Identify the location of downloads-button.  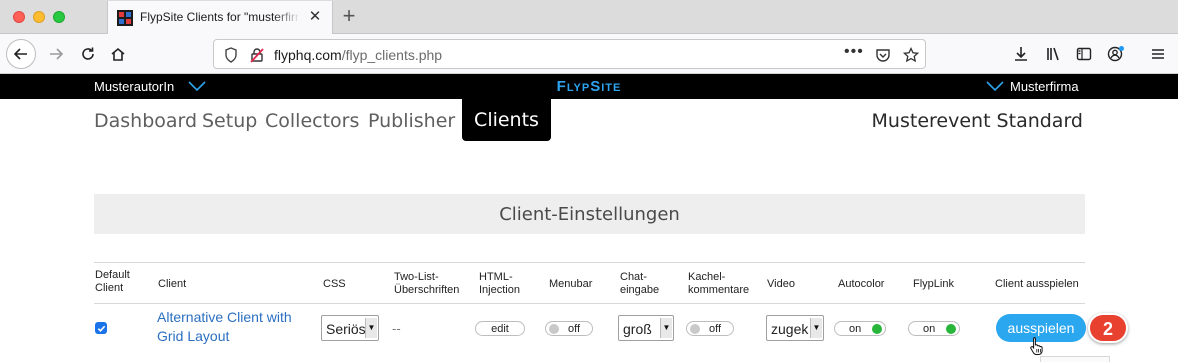
(1021, 54).